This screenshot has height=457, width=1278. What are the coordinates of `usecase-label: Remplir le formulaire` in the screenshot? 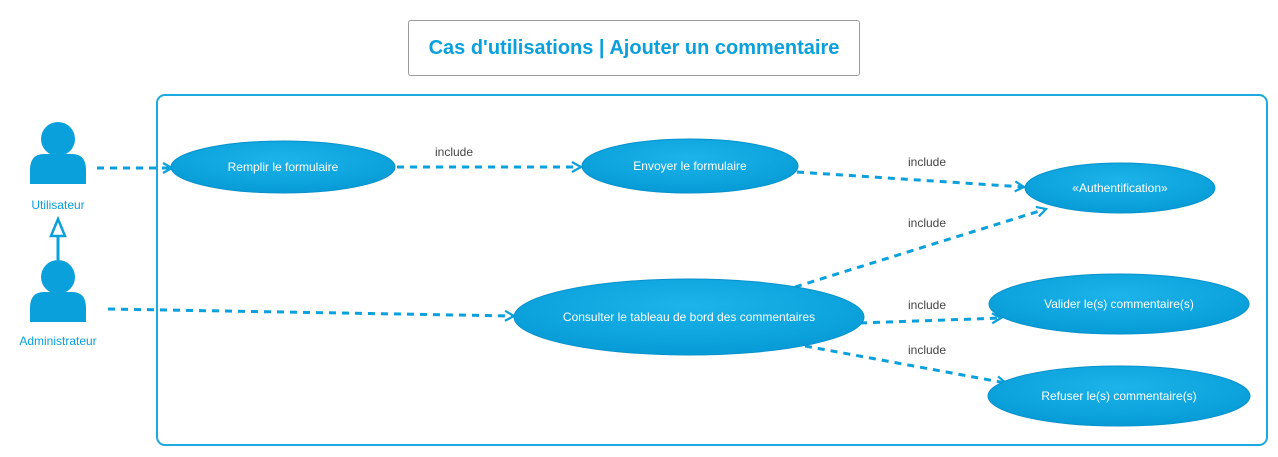 It's located at (283, 167).